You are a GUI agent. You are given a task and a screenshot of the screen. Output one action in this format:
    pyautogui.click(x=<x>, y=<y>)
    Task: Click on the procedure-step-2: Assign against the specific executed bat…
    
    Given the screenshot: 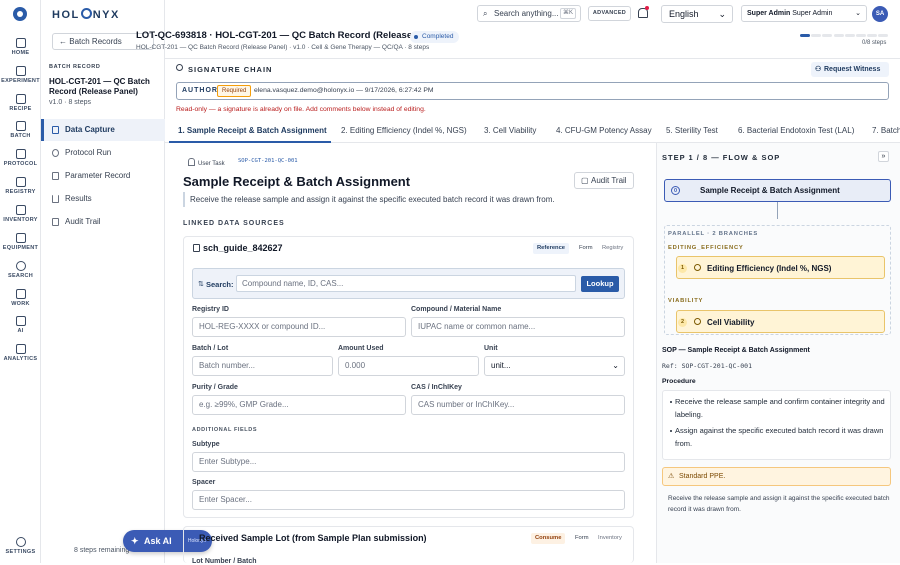 What is the action you would take?
    pyautogui.click(x=777, y=437)
    